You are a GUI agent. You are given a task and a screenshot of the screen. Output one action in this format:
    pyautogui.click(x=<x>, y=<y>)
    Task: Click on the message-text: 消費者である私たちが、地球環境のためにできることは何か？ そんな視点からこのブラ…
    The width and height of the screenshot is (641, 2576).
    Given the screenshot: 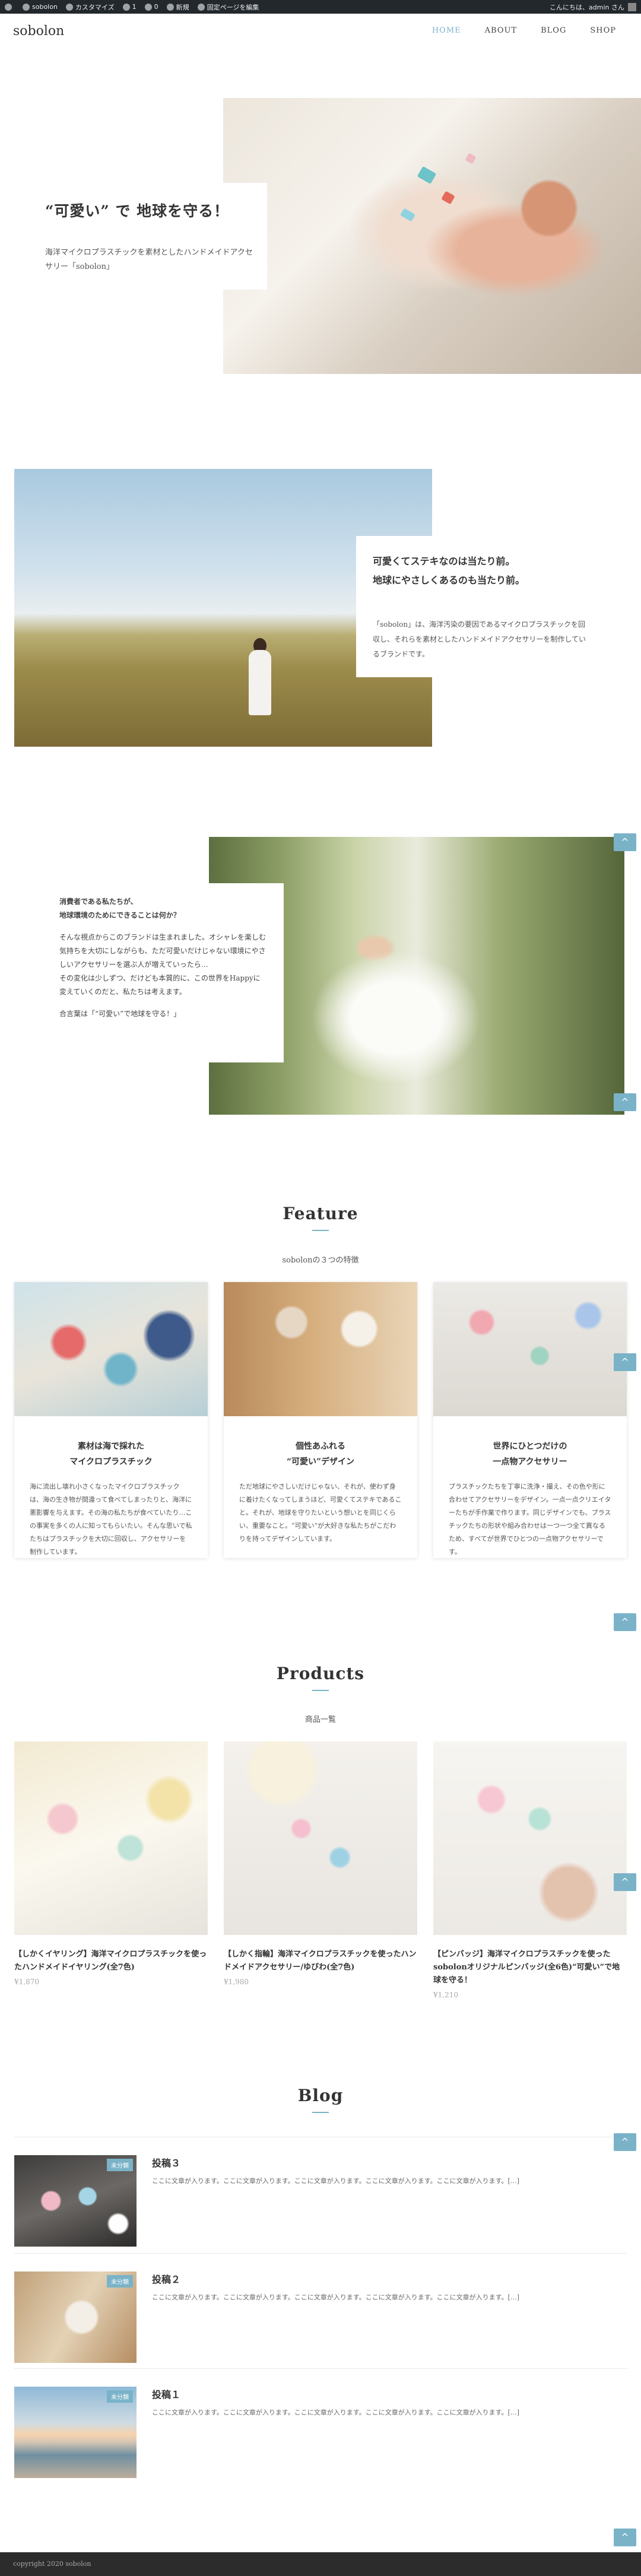 What is the action you would take?
    pyautogui.click(x=163, y=962)
    